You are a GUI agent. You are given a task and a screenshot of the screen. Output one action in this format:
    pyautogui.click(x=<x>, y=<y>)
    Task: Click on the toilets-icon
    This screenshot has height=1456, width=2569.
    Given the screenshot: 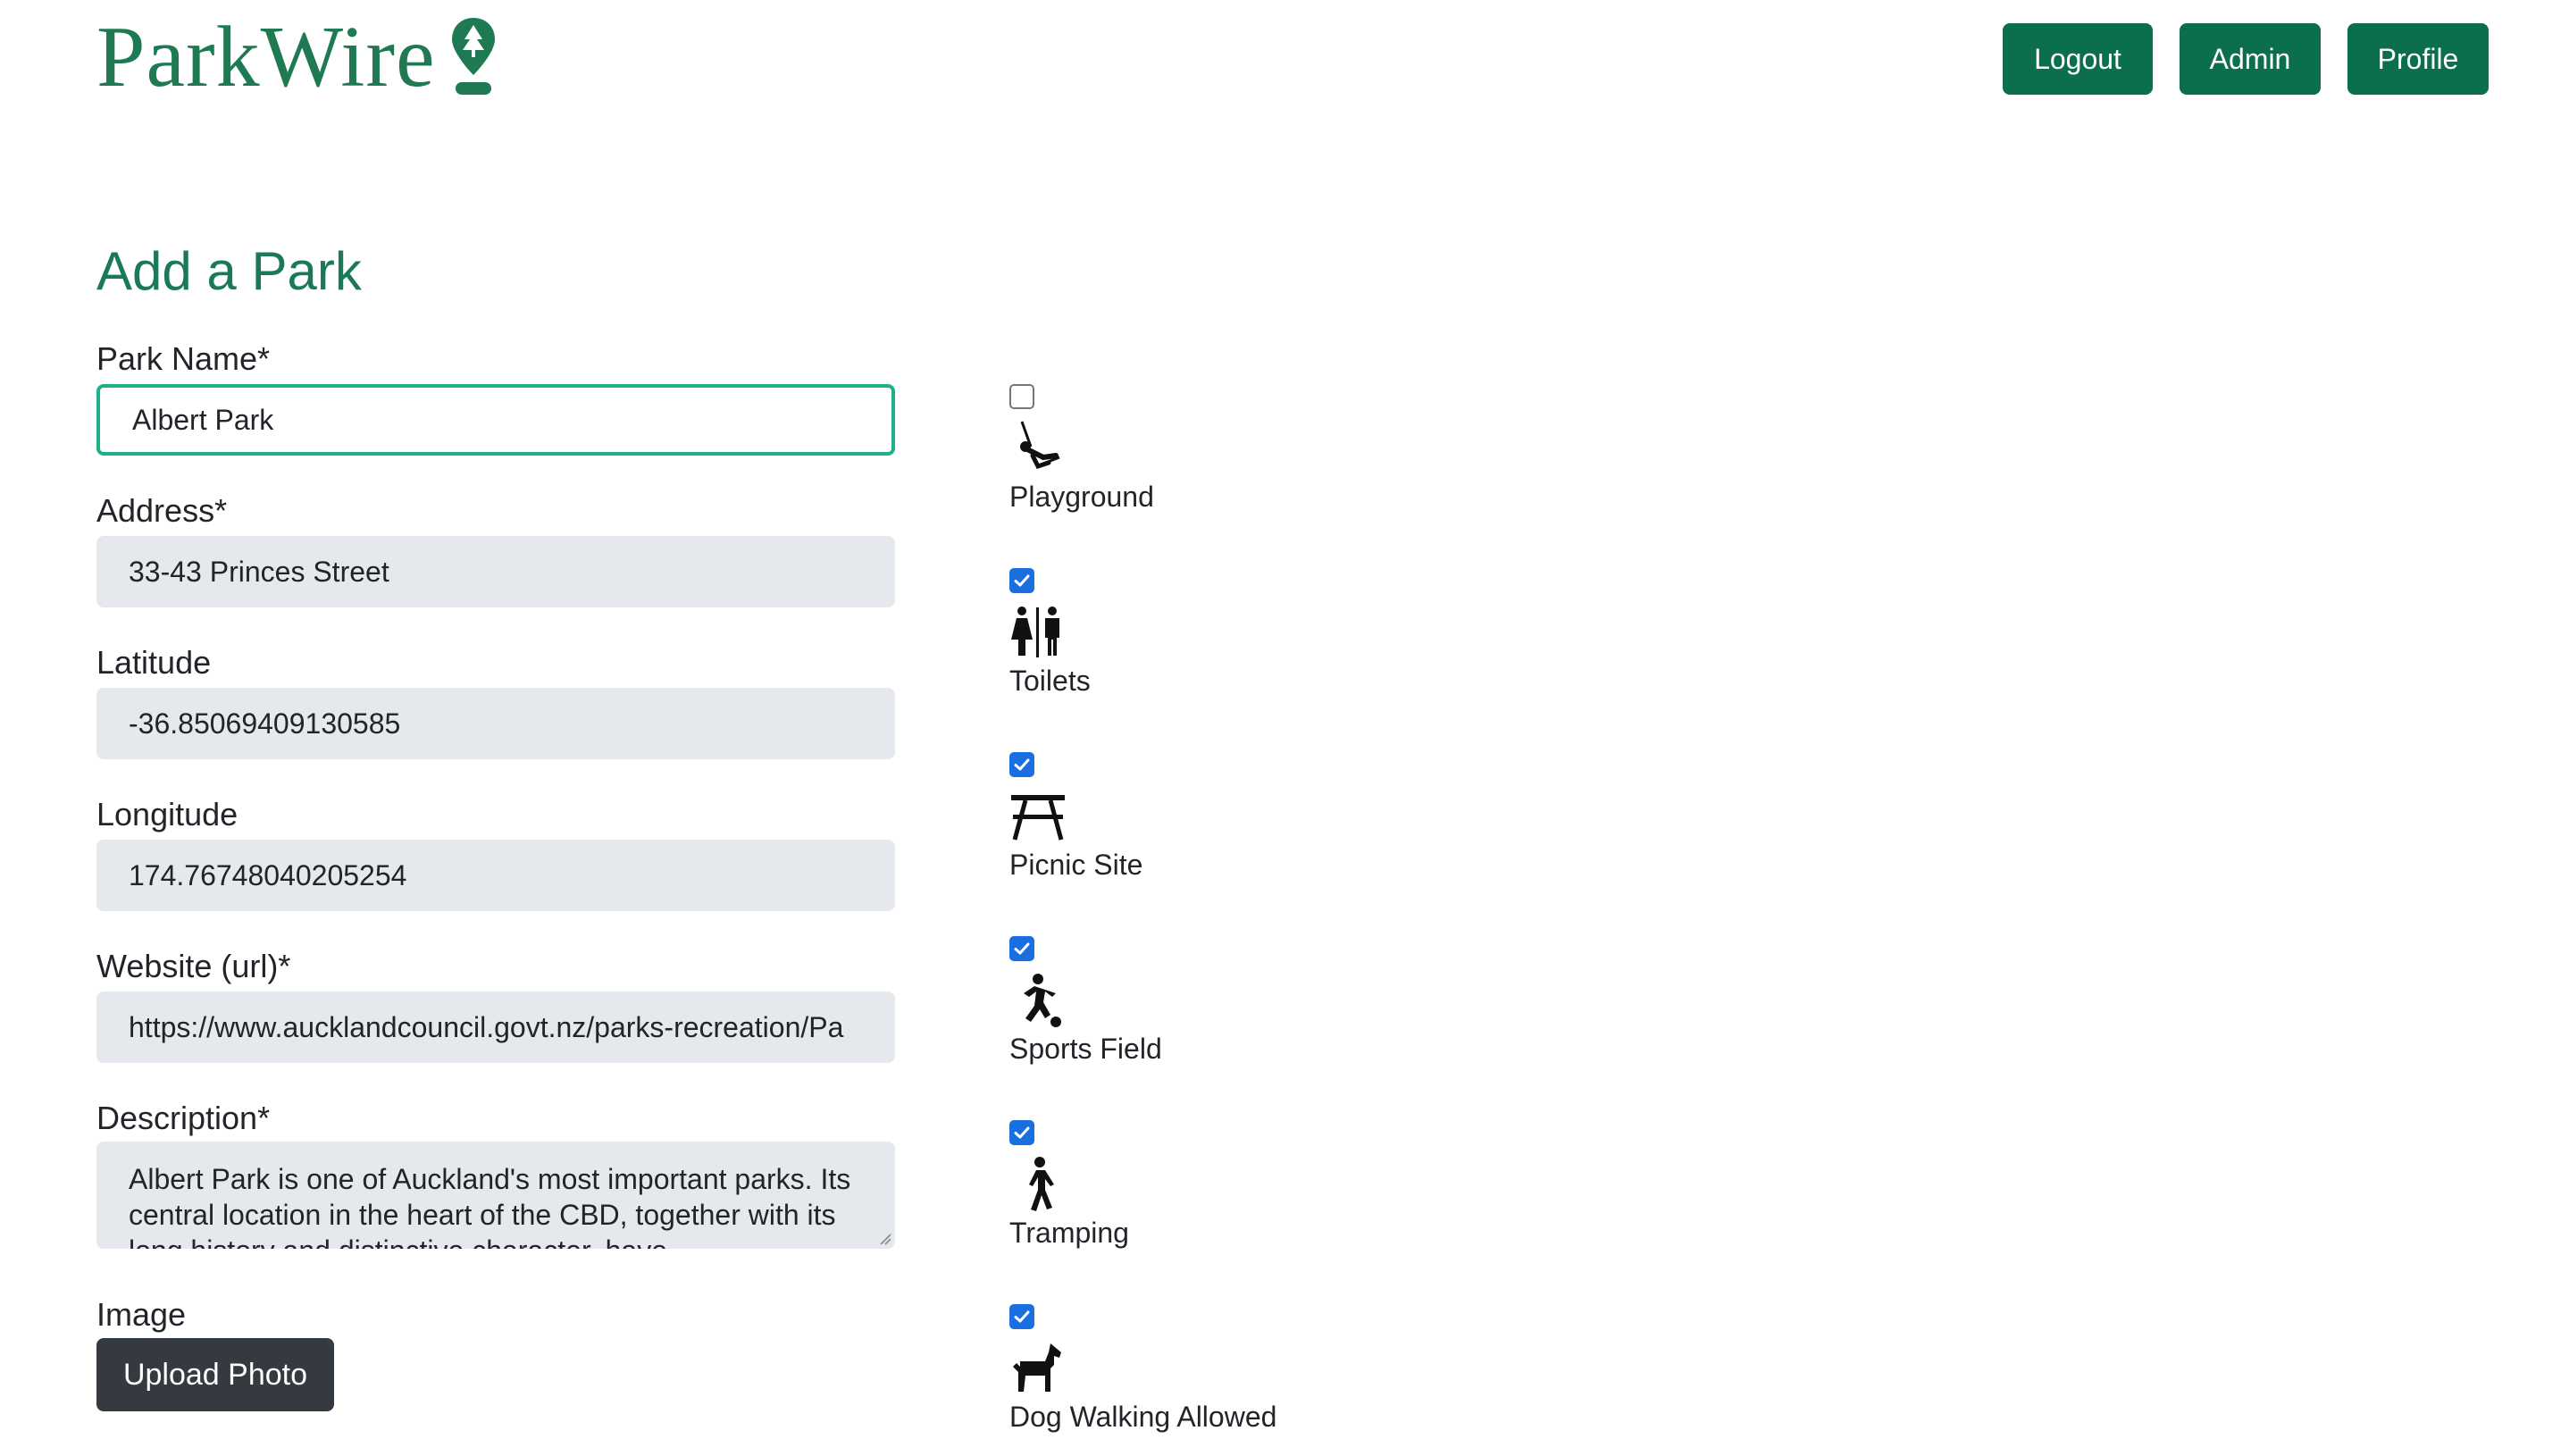 What is the action you would take?
    pyautogui.click(x=1035, y=632)
    